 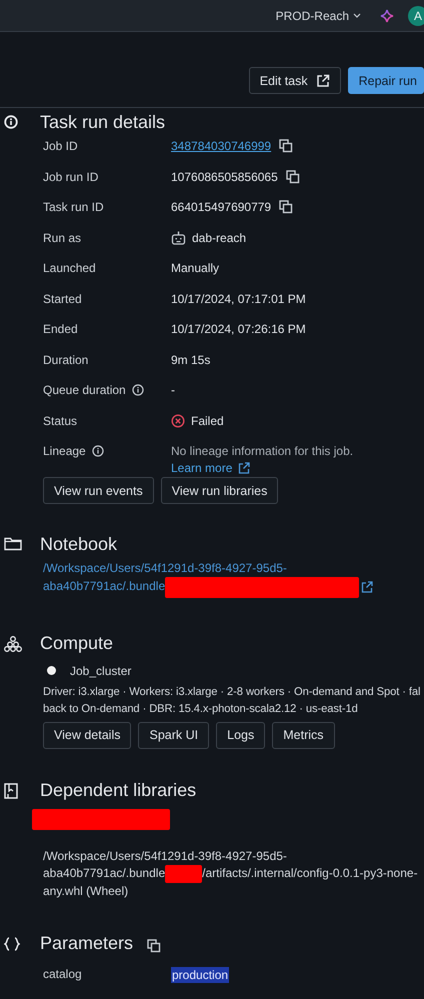 What do you see at coordinates (318, 15) in the screenshot?
I see `workspace-selector: PROD-Reach` at bounding box center [318, 15].